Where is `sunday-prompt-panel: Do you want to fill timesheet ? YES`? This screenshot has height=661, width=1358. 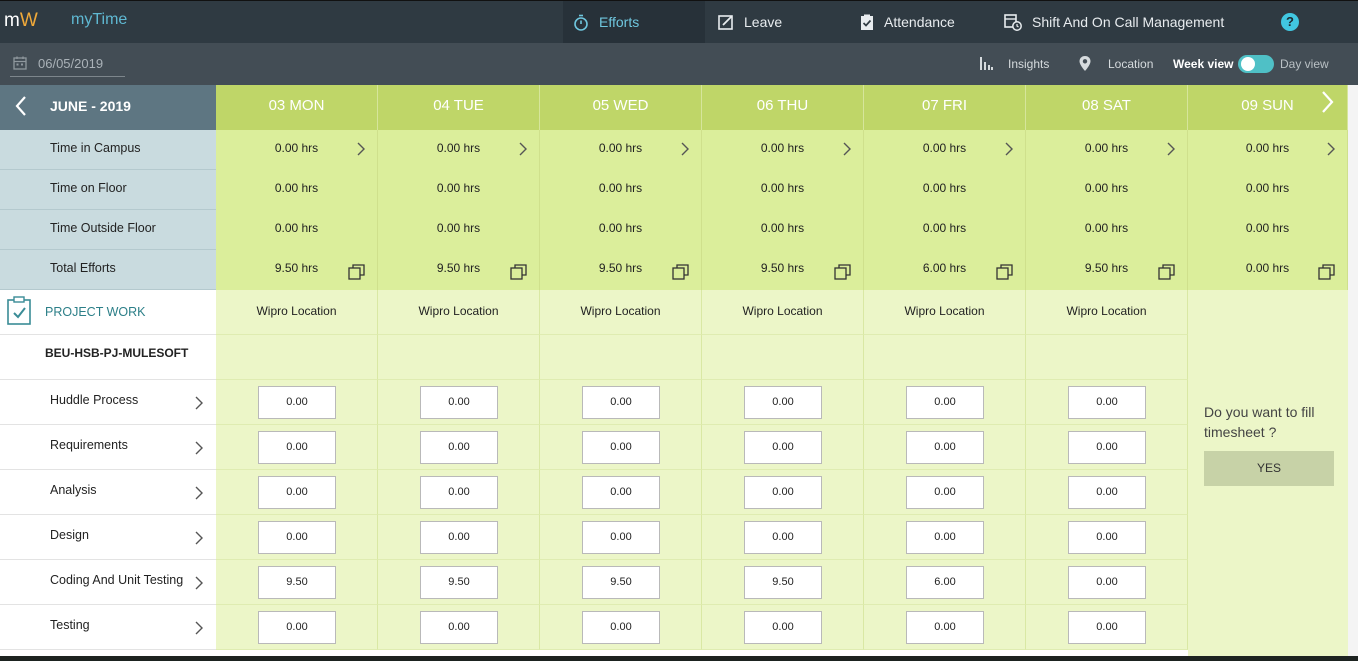 sunday-prompt-panel: Do you want to fill timesheet ? YES is located at coordinates (1273, 475).